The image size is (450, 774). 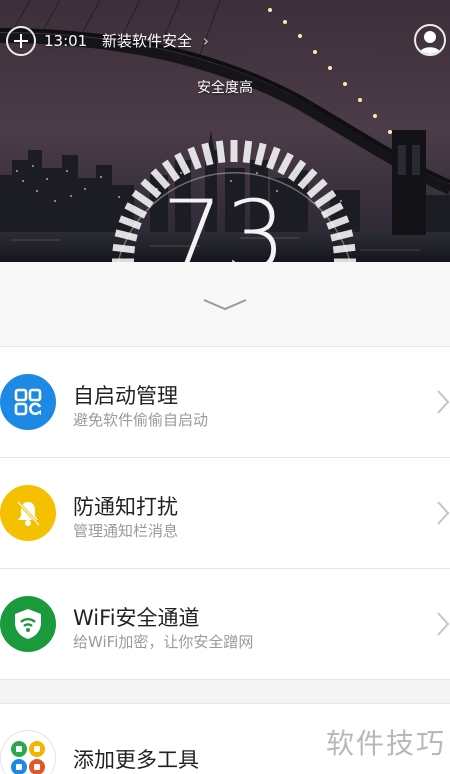 I want to click on plus-icon, so click(x=21, y=41).